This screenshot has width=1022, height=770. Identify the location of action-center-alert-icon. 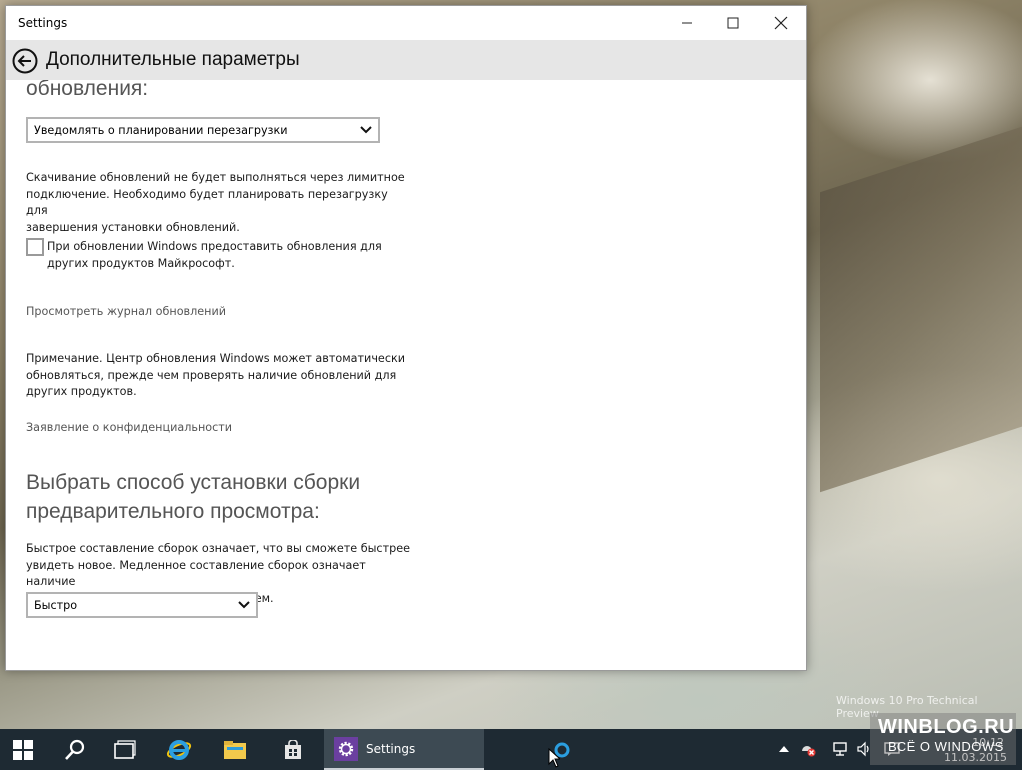
(808, 749).